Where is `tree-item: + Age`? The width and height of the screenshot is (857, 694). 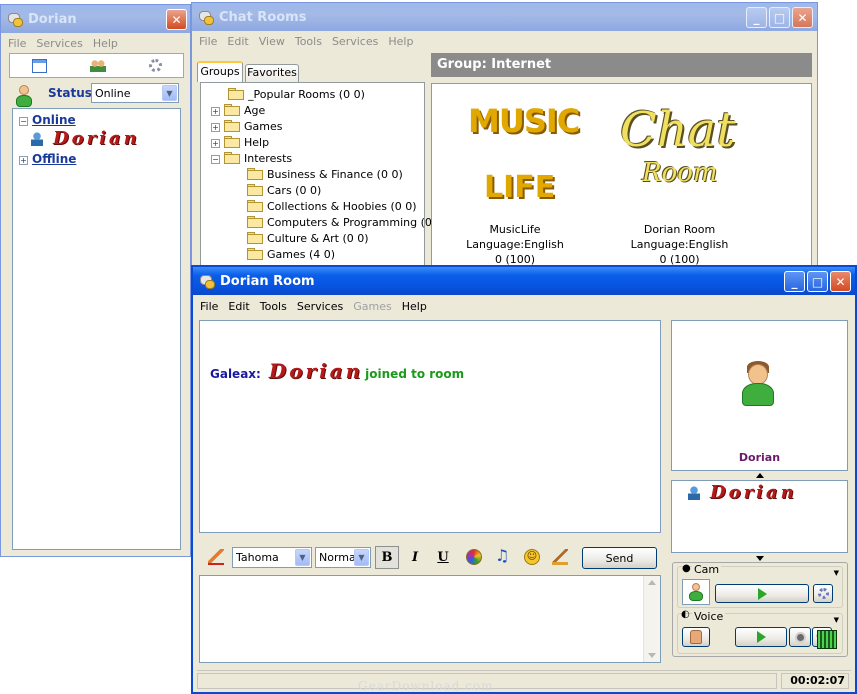
tree-item: + Age is located at coordinates (238, 111).